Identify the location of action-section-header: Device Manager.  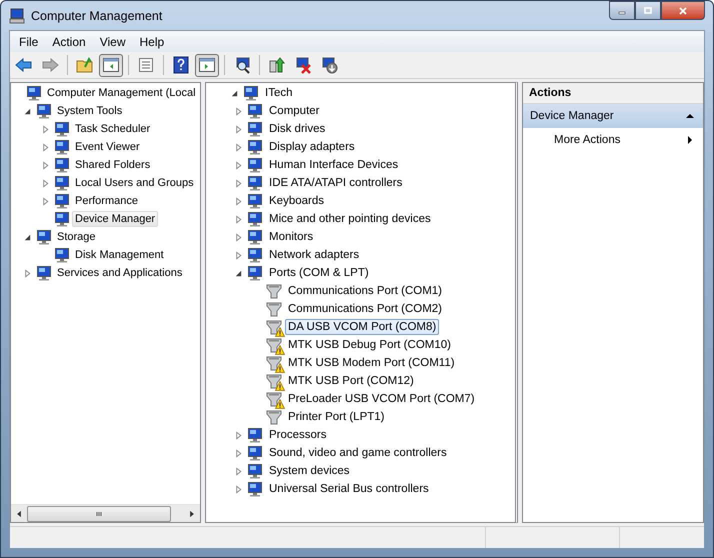
(613, 116).